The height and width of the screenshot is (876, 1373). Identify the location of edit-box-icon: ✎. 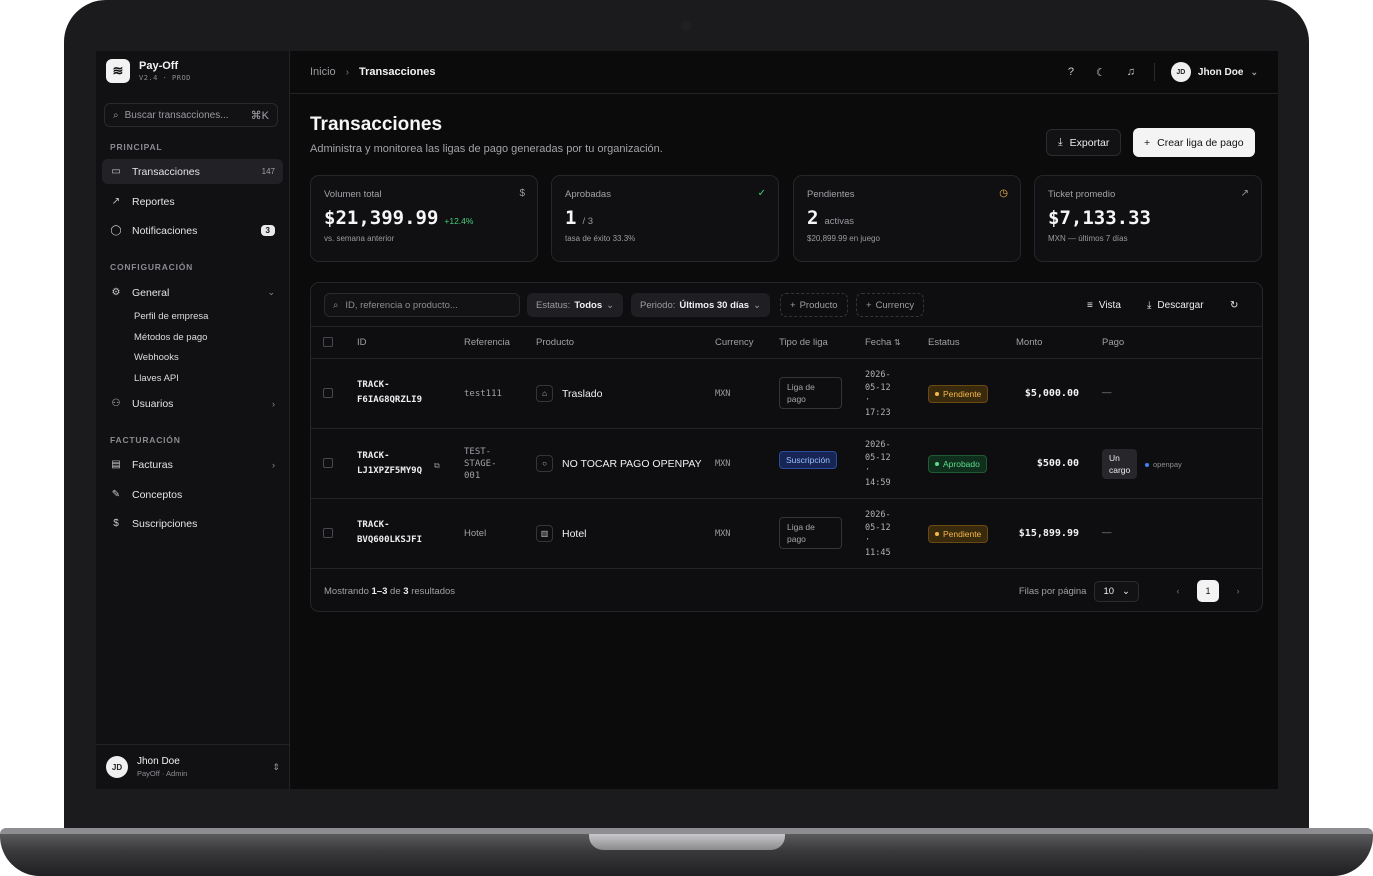
(116, 494).